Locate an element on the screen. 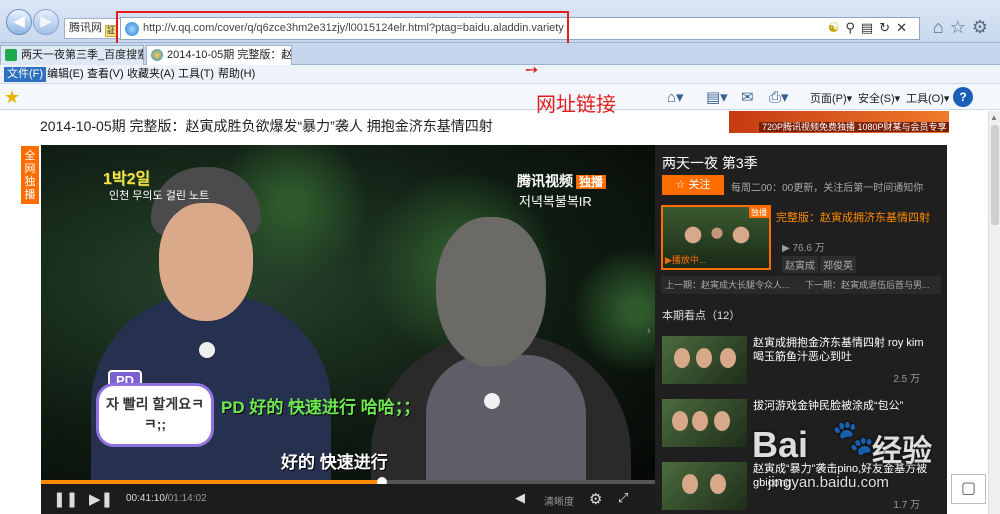 This screenshot has width=1000, height=514. scroll-thumb is located at coordinates (995, 175).